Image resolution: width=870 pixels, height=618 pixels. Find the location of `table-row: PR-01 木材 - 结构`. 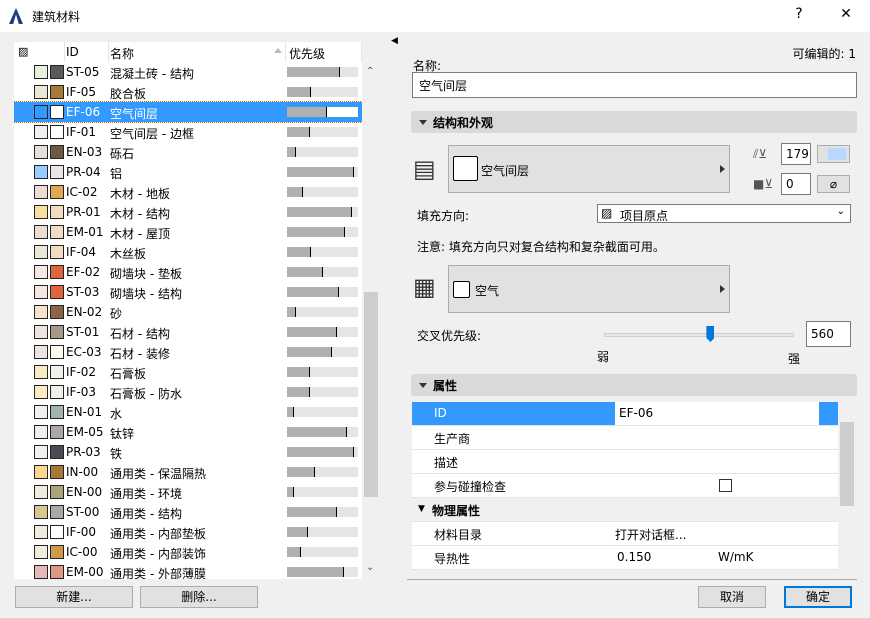

table-row: PR-01 木材 - 结构 is located at coordinates (188, 212).